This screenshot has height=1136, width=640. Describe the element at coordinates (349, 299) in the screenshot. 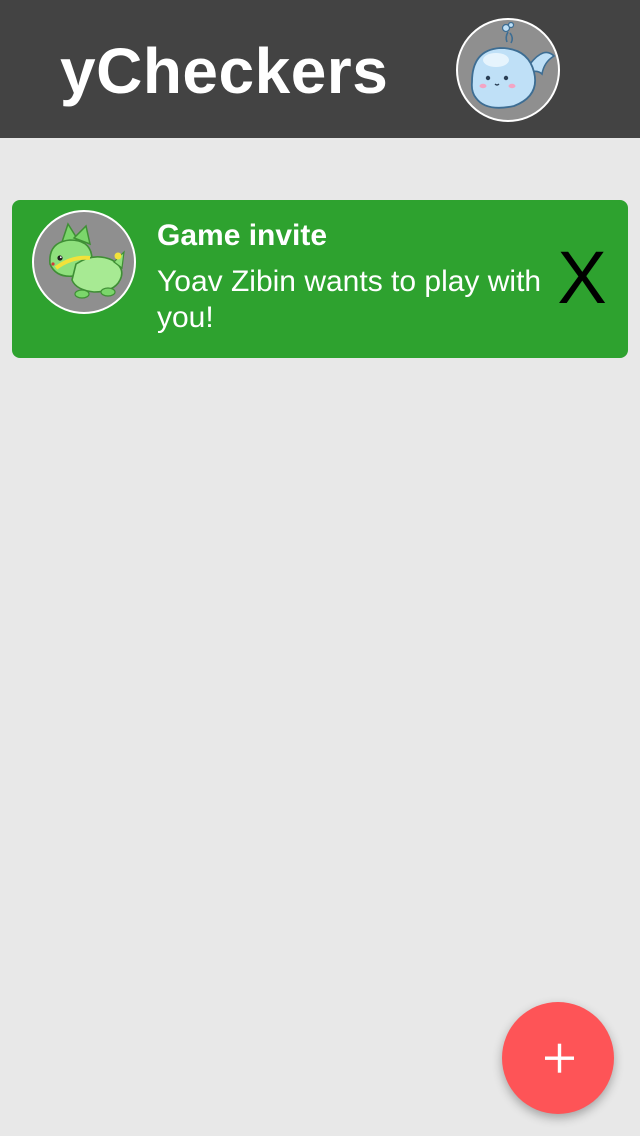

I see `invite-message: Yoav Zibin wants to play with you!` at that location.